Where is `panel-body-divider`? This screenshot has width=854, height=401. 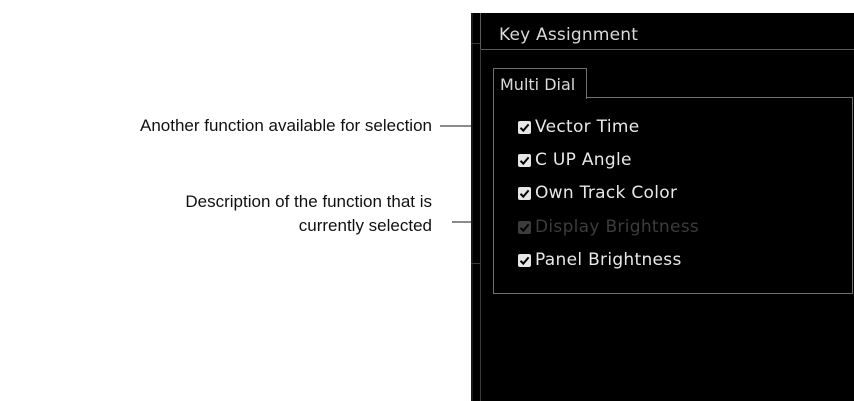
panel-body-divider is located at coordinates (480, 225).